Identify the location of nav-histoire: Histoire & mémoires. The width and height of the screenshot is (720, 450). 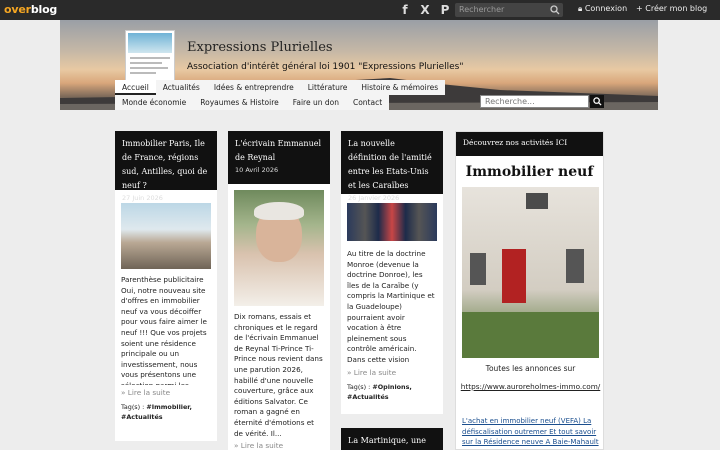
(400, 87).